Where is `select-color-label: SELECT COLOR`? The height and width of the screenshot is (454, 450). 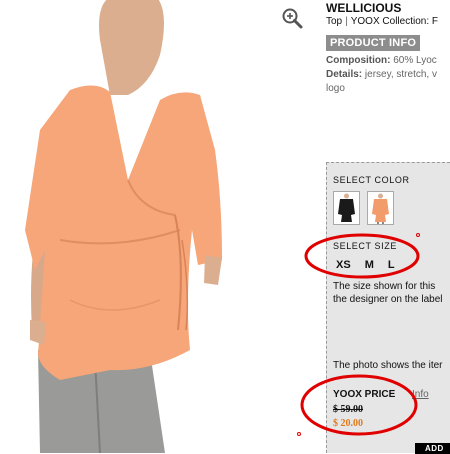
select-color-label: SELECT COLOR is located at coordinates (371, 180).